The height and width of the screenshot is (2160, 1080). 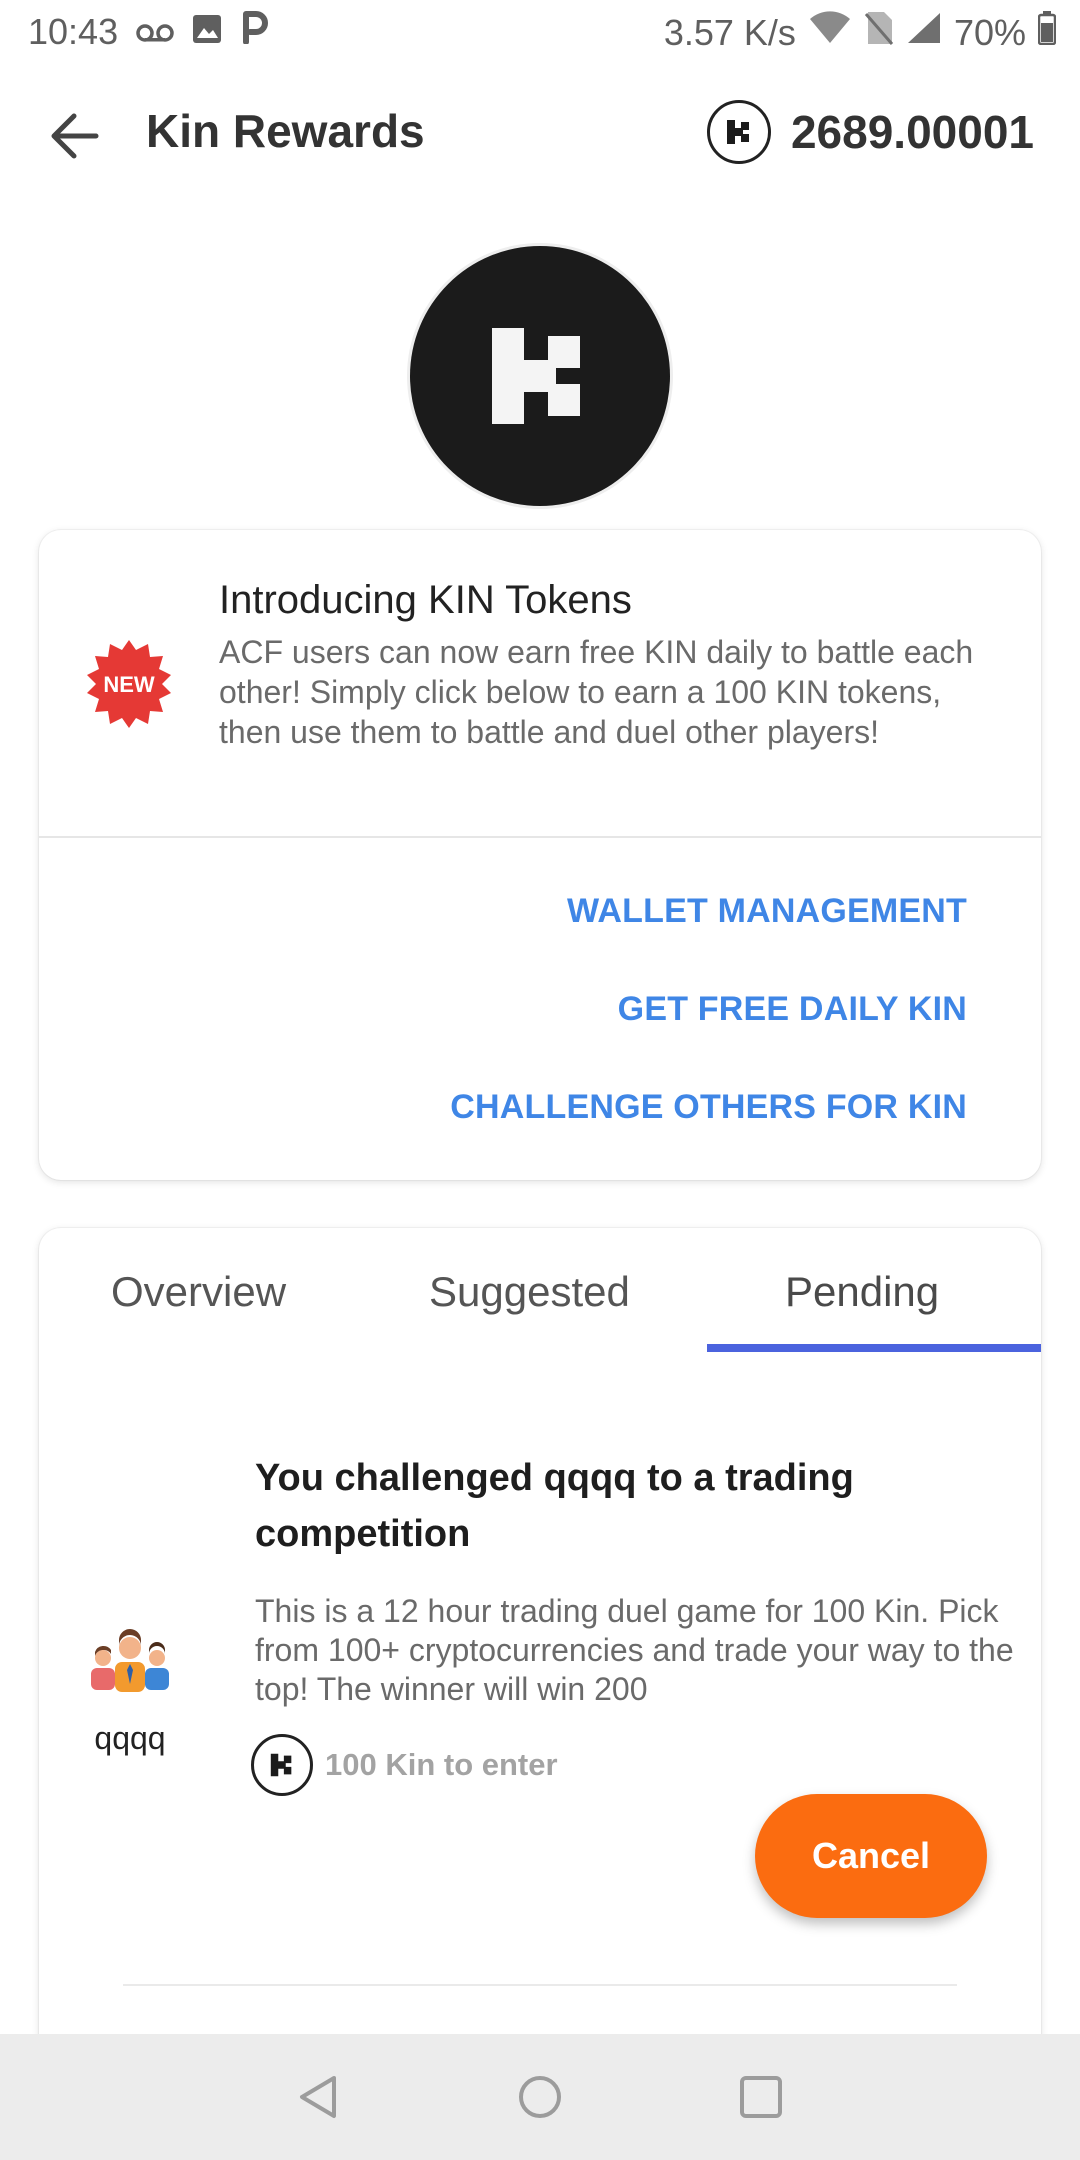 I want to click on p-app-icon, so click(x=254, y=31).